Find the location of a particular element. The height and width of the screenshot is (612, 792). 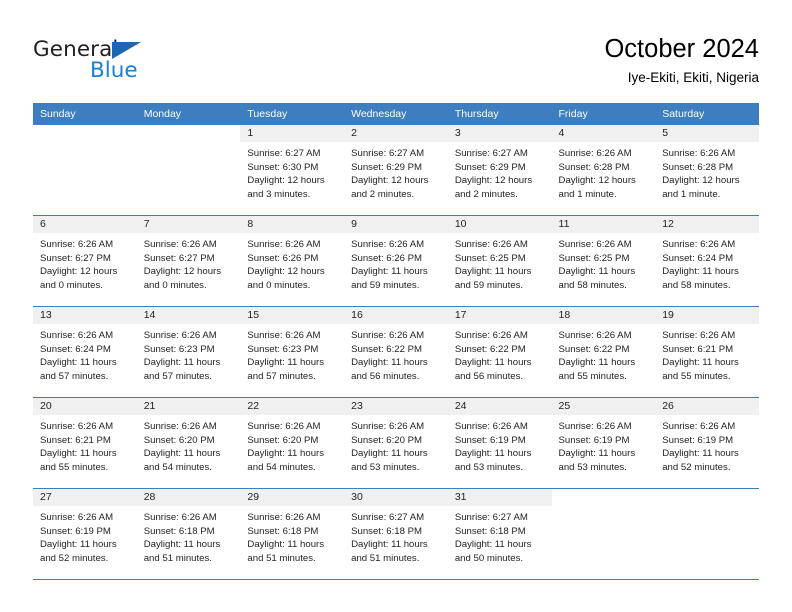

title-block: October 2024 Iye-Ekiti, Ekiti, Nigeria is located at coordinates (681, 60).